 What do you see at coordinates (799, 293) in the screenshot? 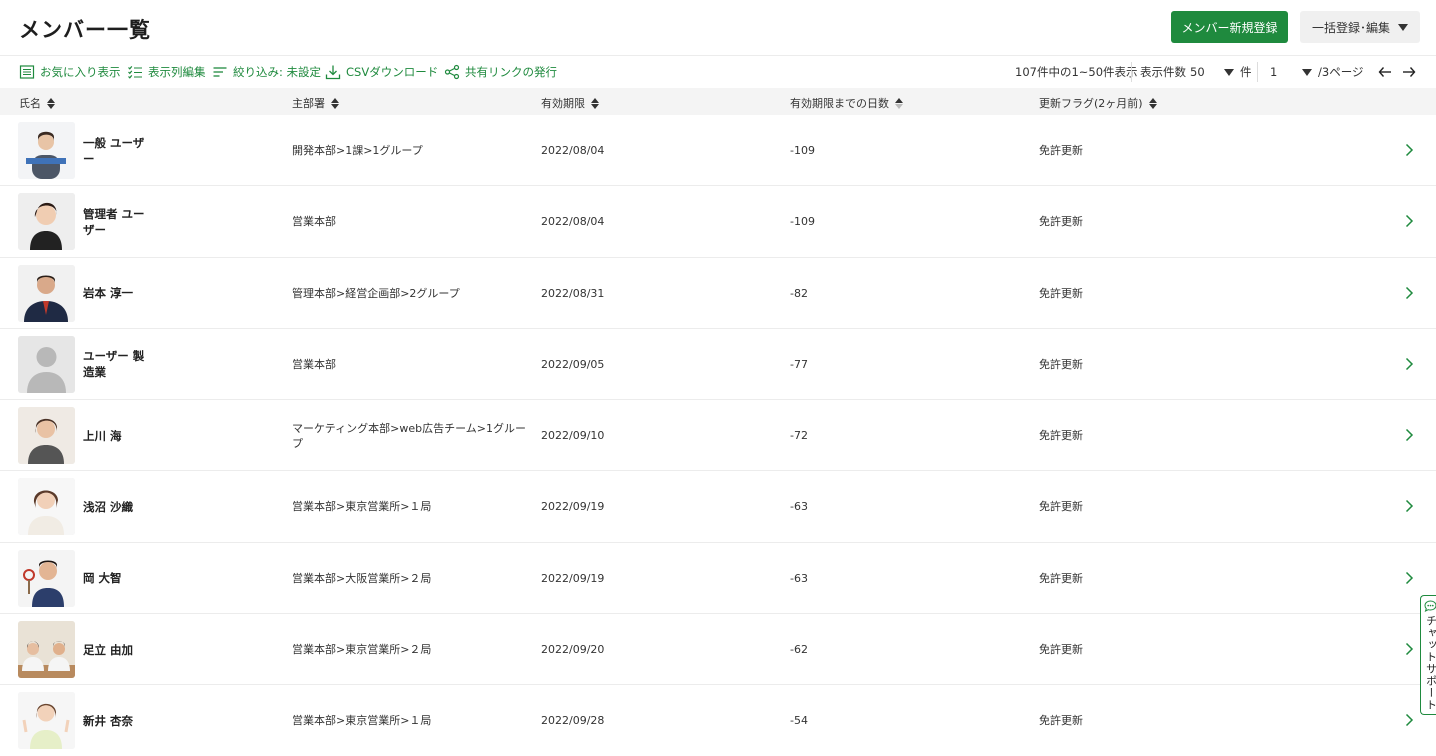
I see `member-days-left: -82` at bounding box center [799, 293].